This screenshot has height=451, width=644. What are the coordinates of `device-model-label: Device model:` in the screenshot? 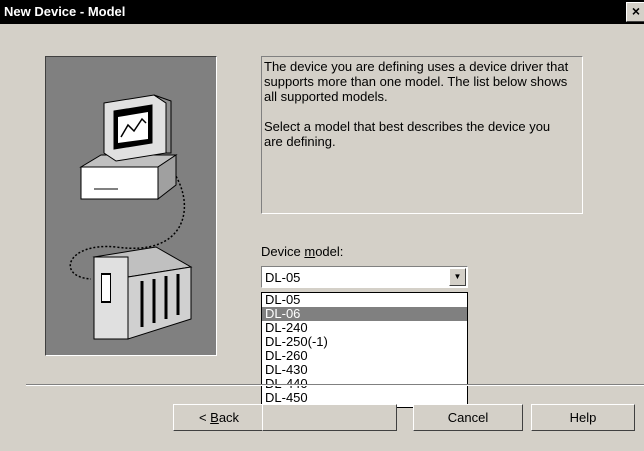 It's located at (302, 251).